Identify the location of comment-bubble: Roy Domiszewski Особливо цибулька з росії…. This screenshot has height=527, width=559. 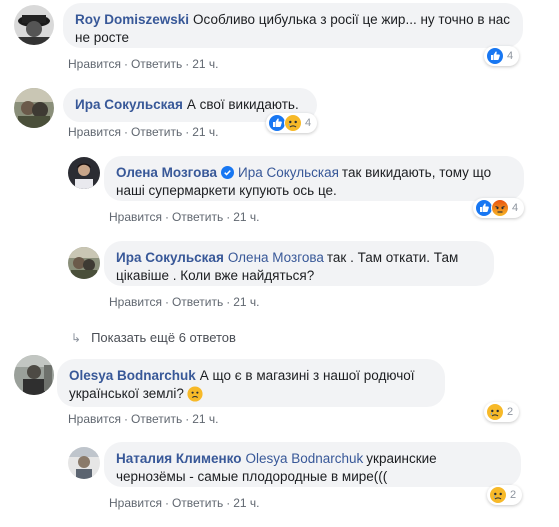
(293, 25).